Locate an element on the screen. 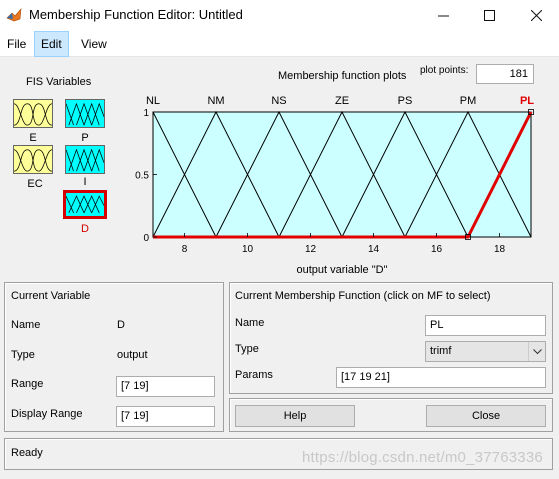 This screenshot has height=479, width=559. minimize-button is located at coordinates (443, 15).